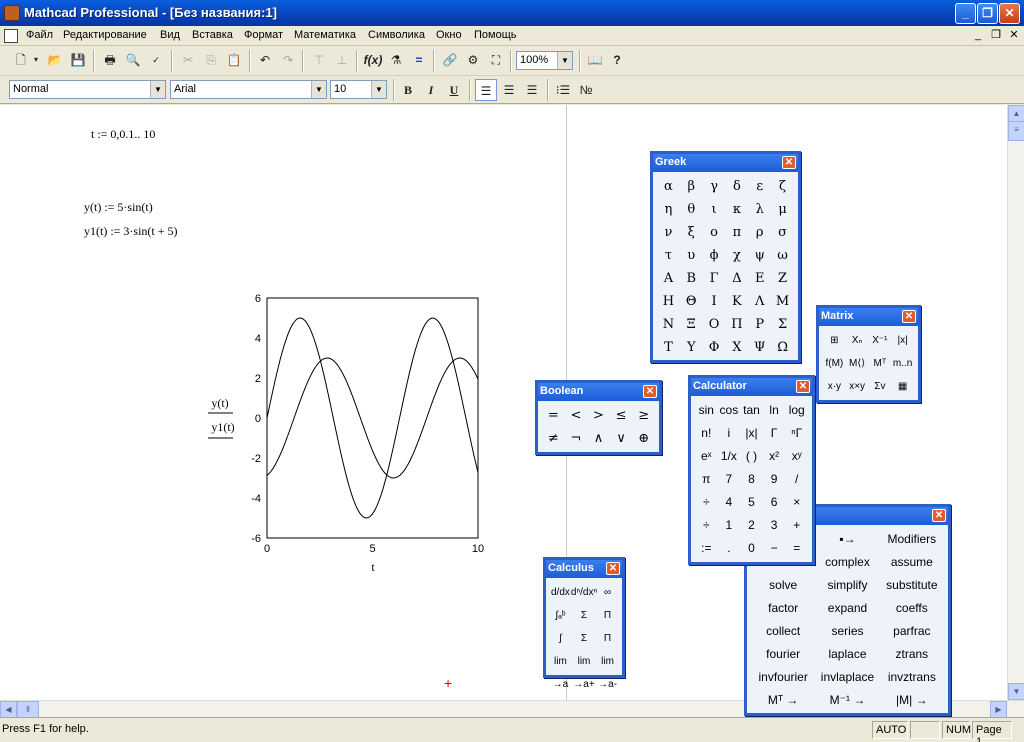 This screenshot has width=1024, height=742. I want to click on calculator-symbol-button: Γ, so click(774, 433).